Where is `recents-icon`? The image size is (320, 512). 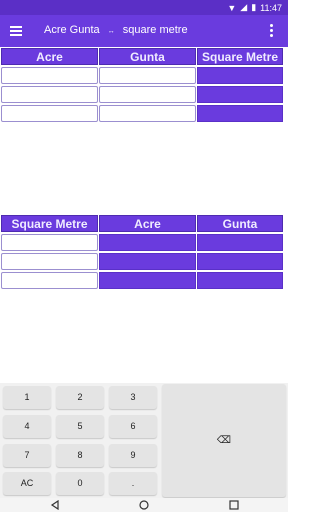
recents-icon is located at coordinates (234, 505).